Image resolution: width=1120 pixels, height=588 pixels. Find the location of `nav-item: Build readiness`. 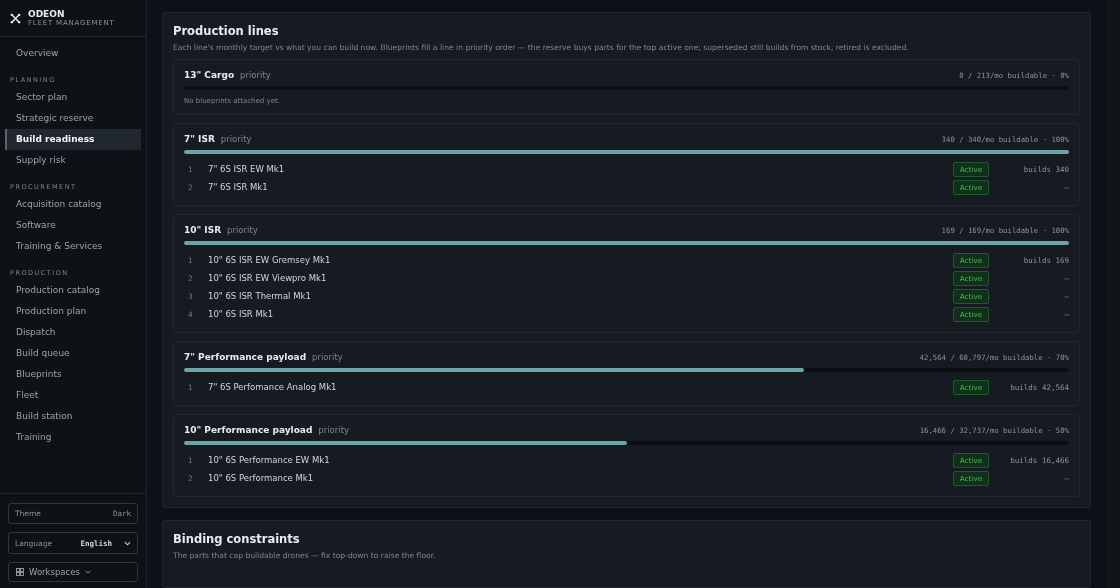

nav-item: Build readiness is located at coordinates (73, 139).